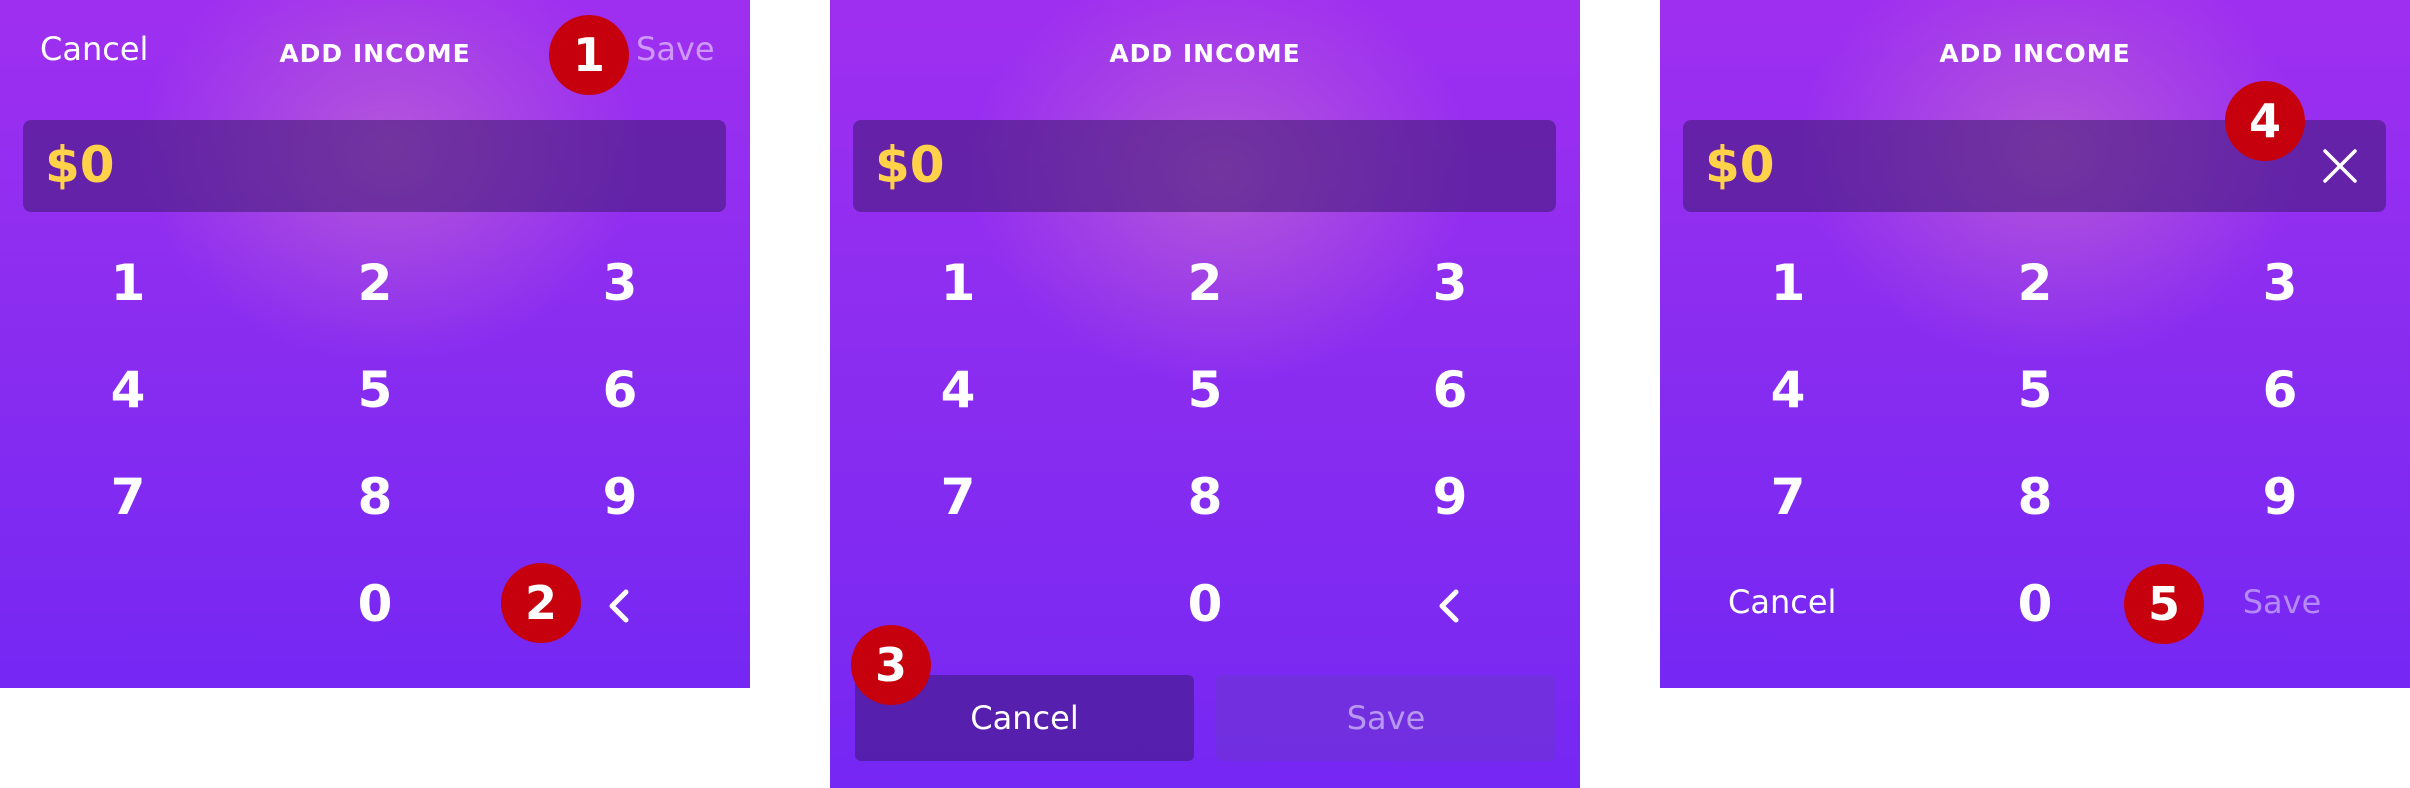 The height and width of the screenshot is (788, 2410). I want to click on callout-badge-3: 3, so click(891, 665).